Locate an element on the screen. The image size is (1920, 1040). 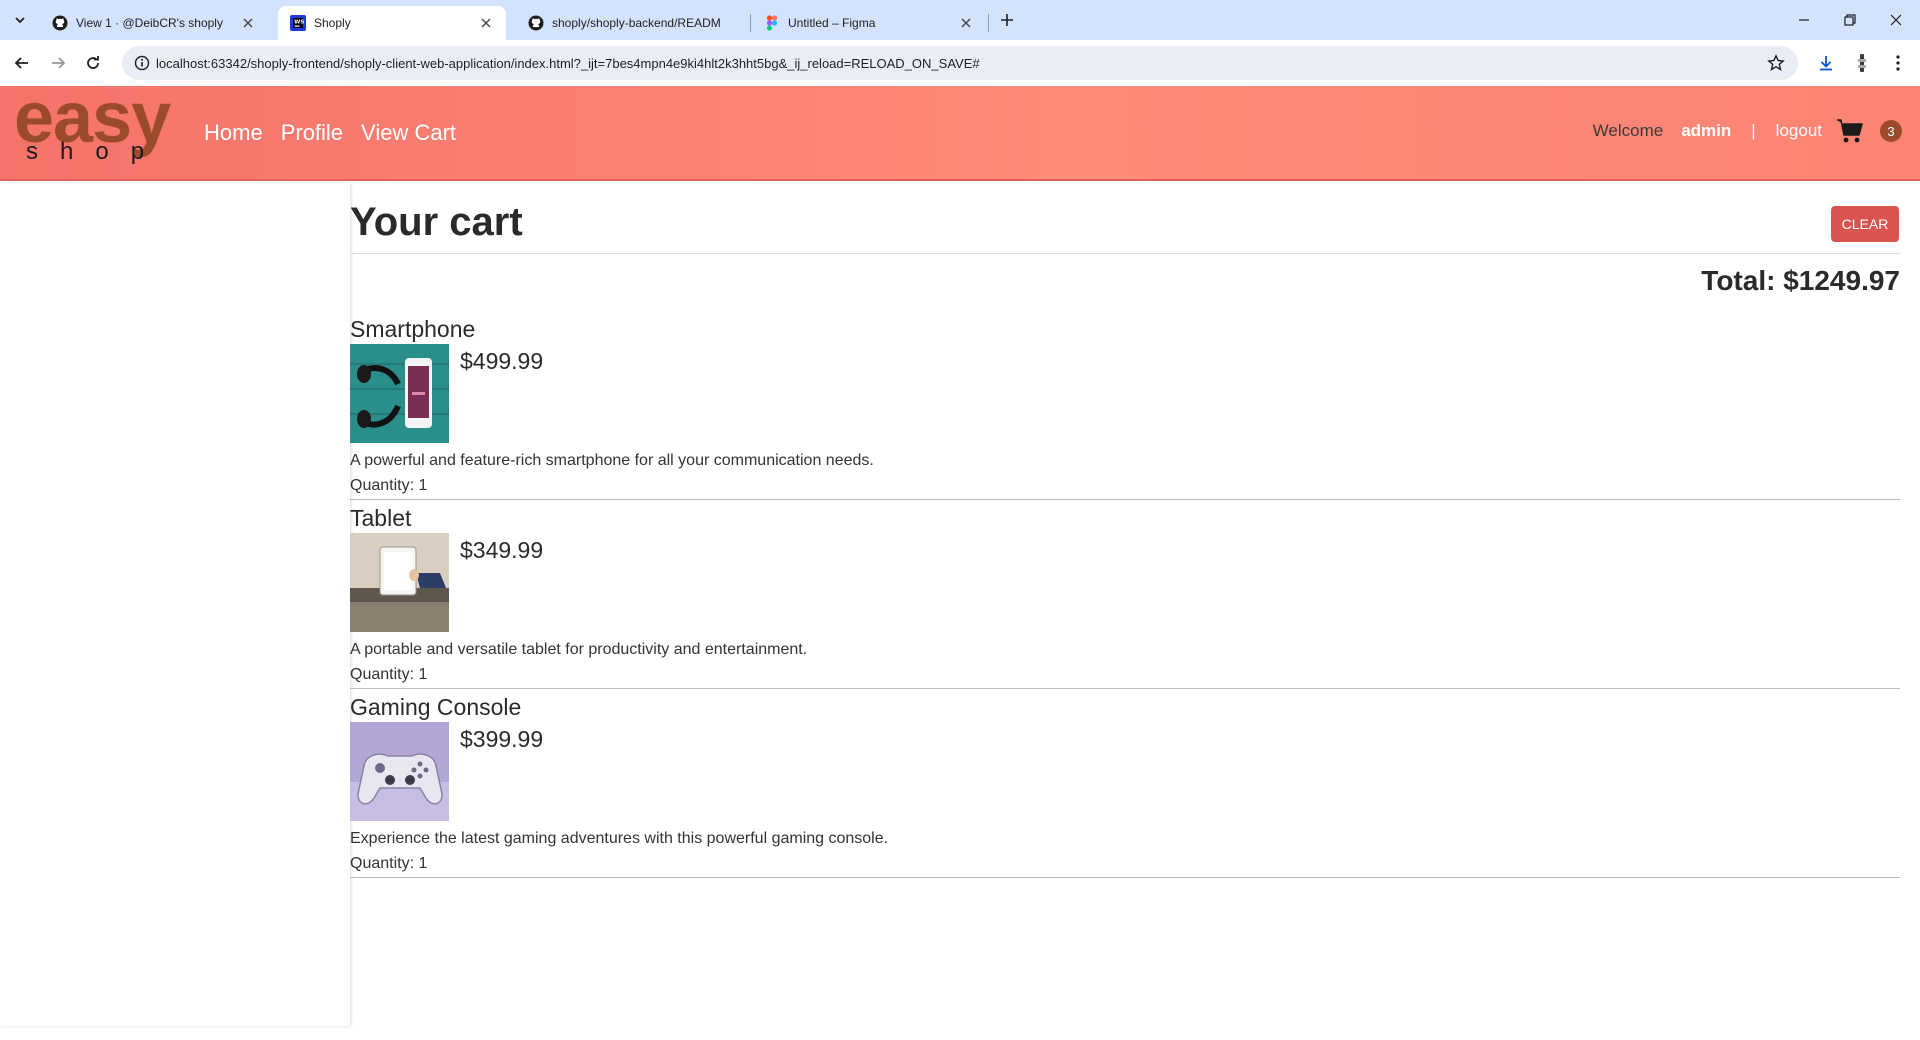
browser-tab: Untitled – Figma is located at coordinates (869, 23).